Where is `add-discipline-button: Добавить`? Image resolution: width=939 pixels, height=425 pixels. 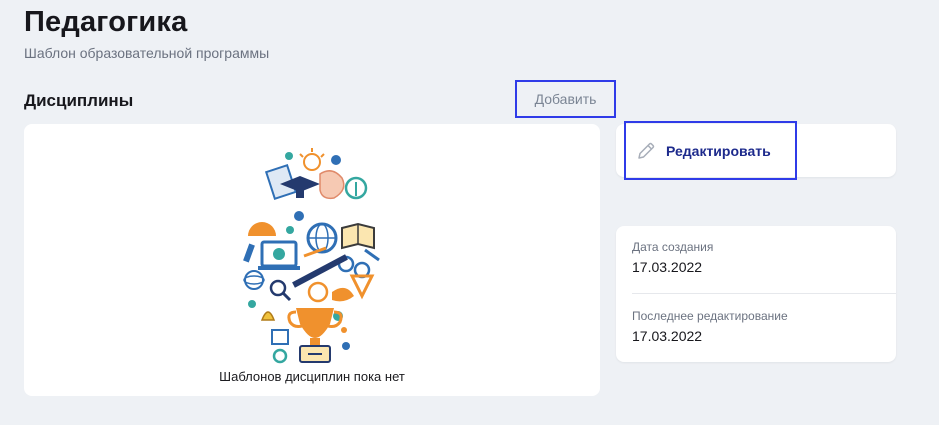 add-discipline-button: Добавить is located at coordinates (565, 99).